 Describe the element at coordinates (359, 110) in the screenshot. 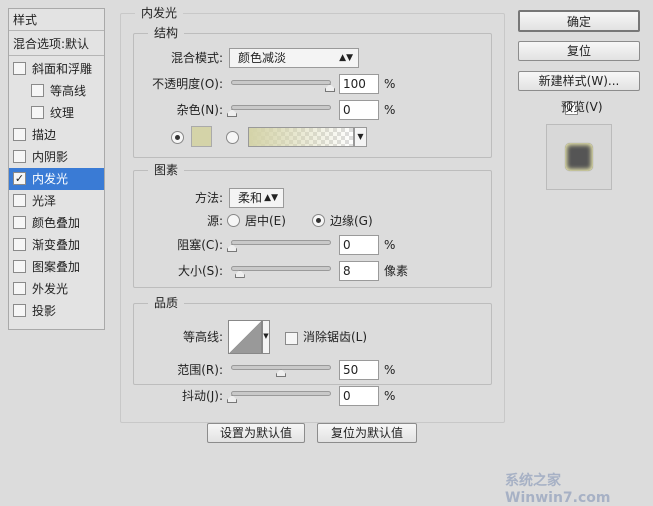

I see `noise-input: 0` at that location.